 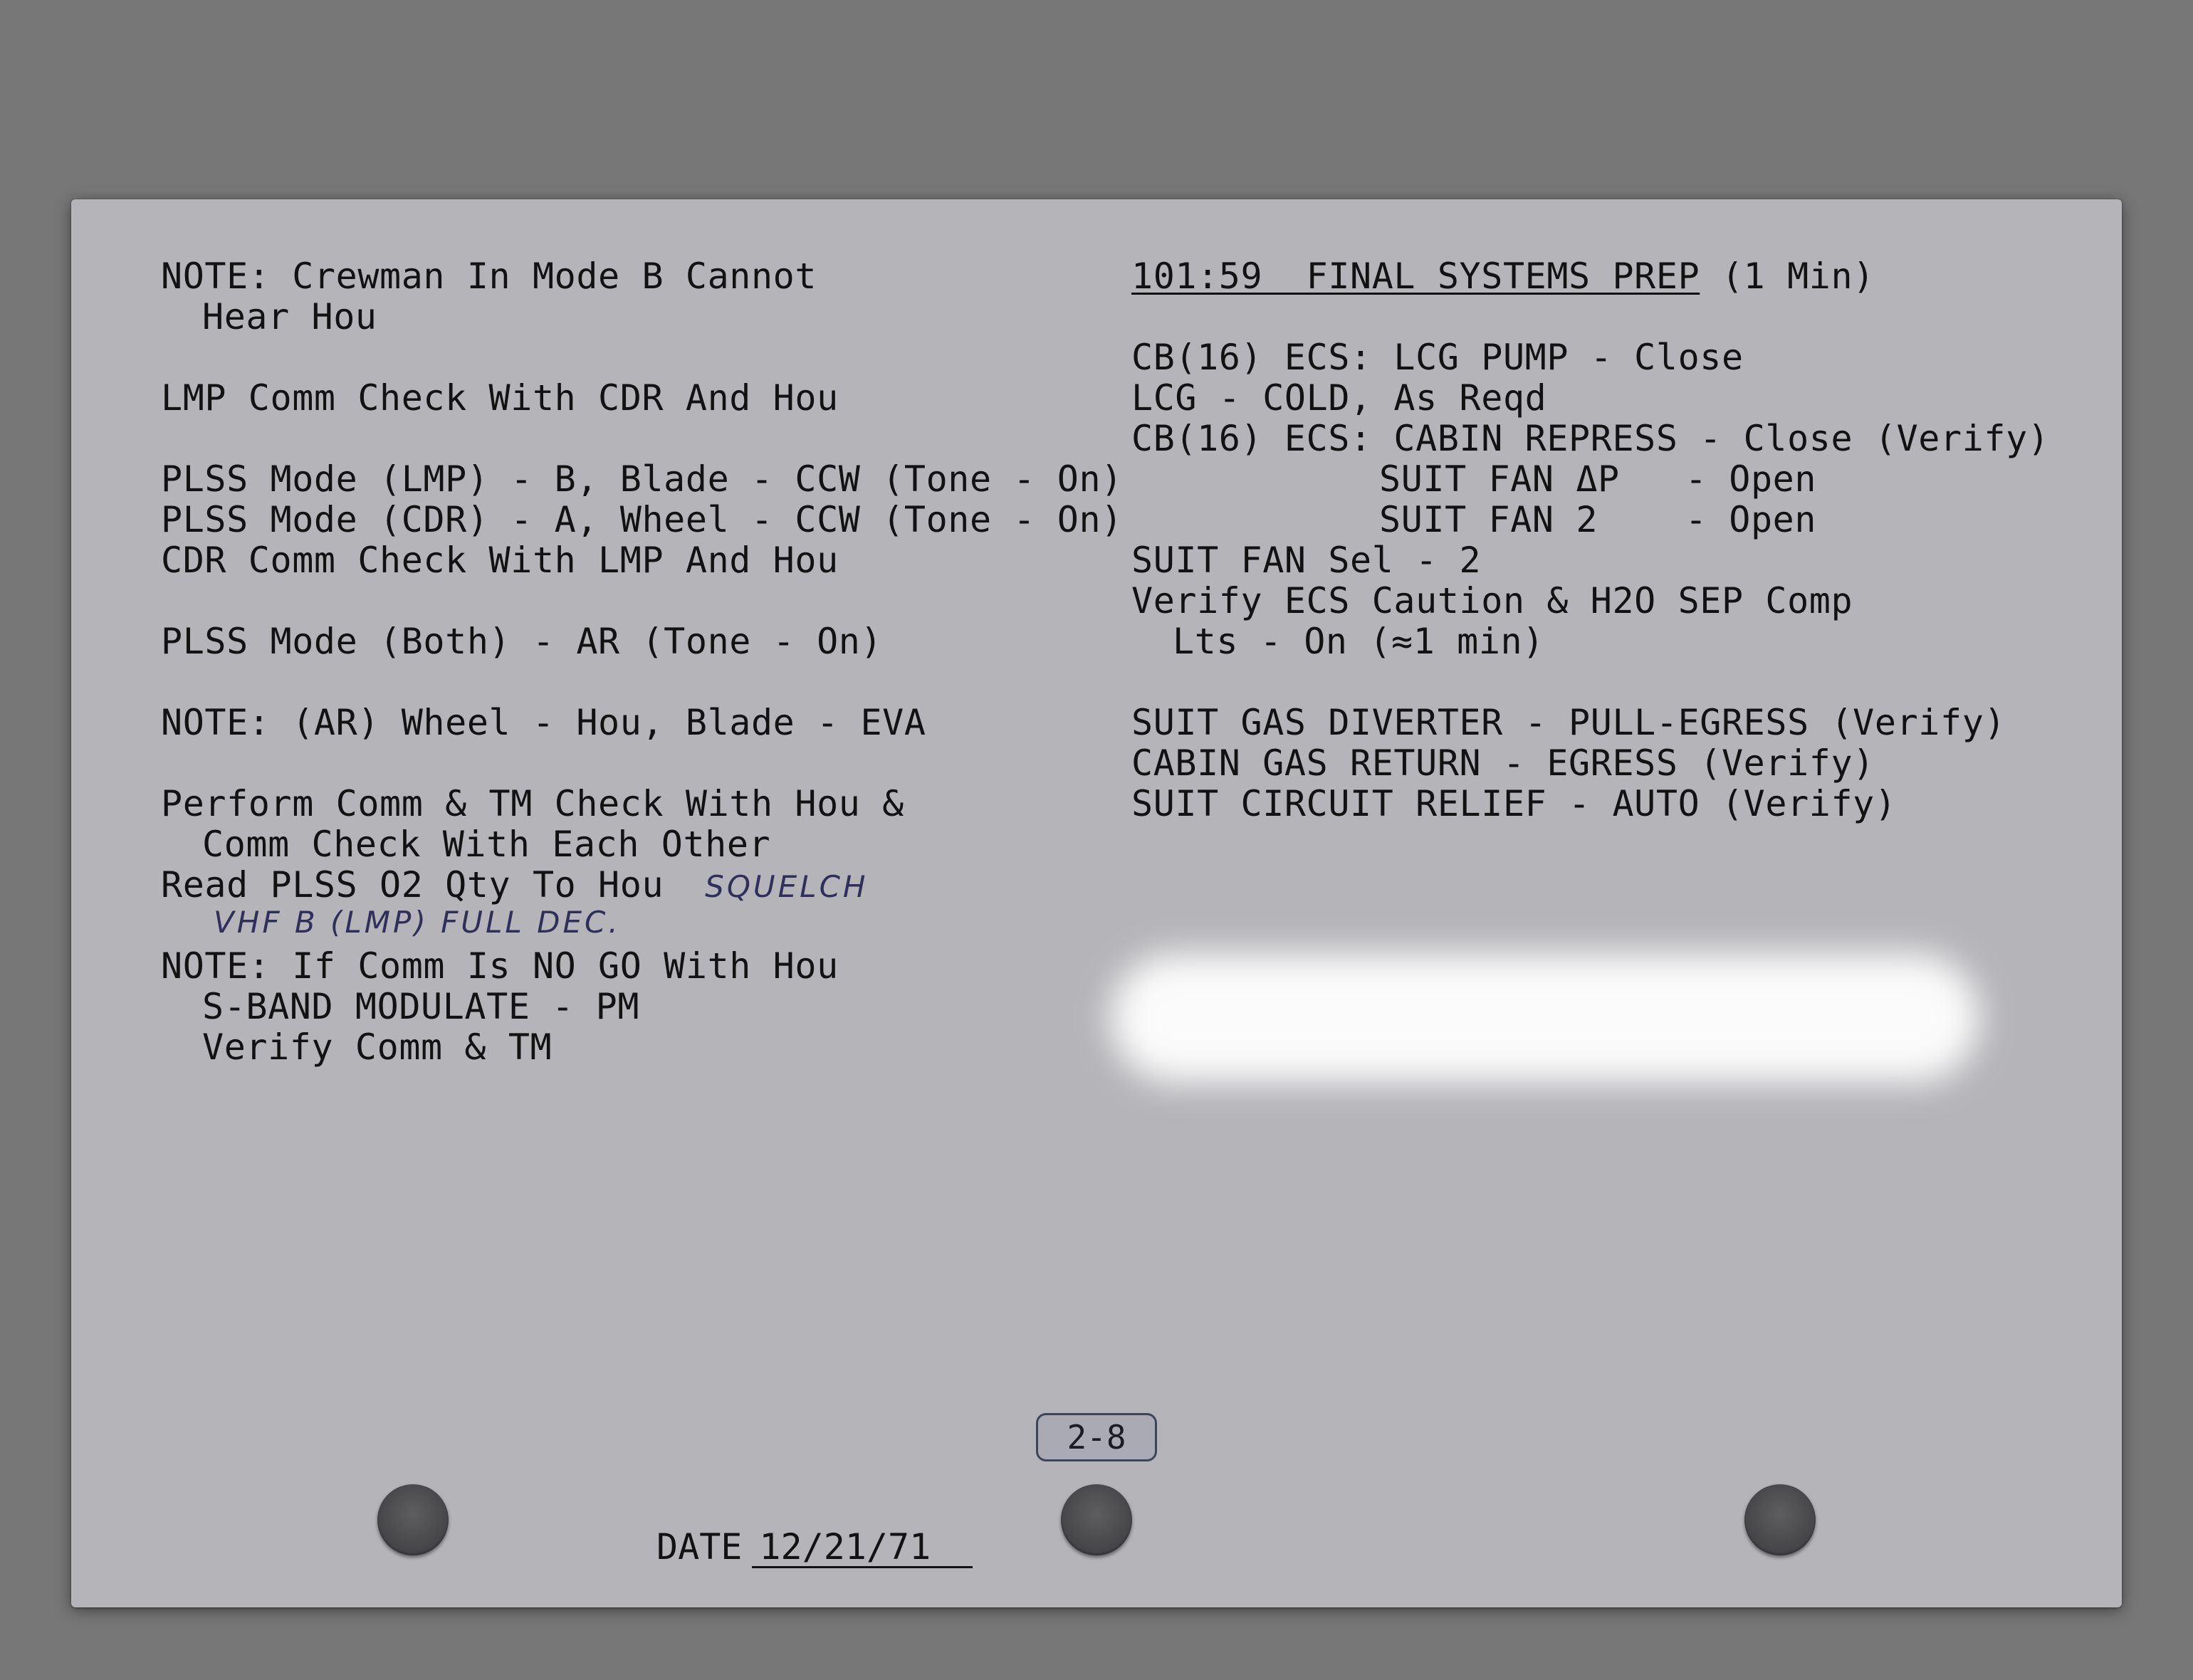 What do you see at coordinates (1415, 276) in the screenshot?
I see `section-title: 101:59 FINAL SYSTEMS PREP` at bounding box center [1415, 276].